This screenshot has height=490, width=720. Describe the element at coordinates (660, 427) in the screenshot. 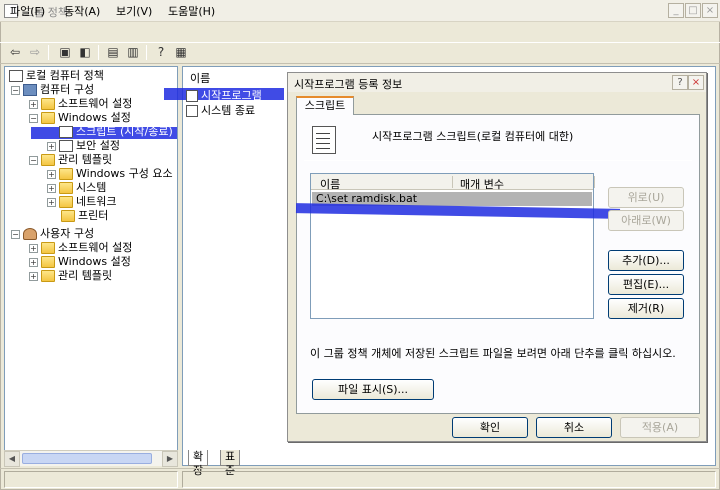

I see `apply-button: 적용(A)` at that location.